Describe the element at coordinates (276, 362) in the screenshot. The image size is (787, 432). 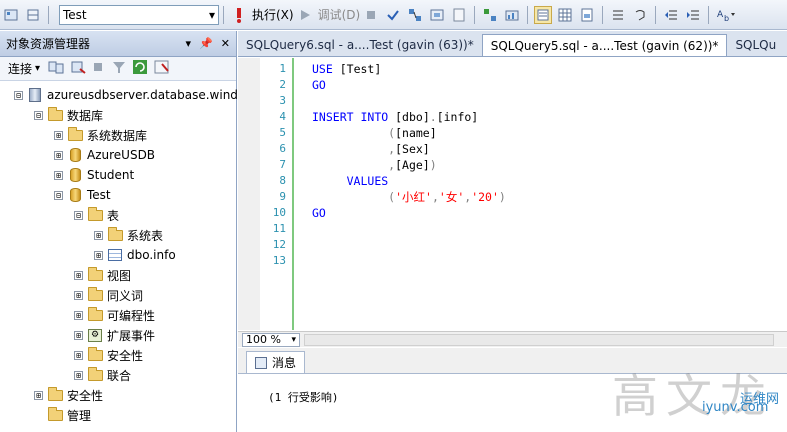
I see `tab-messages: 消息` at that location.